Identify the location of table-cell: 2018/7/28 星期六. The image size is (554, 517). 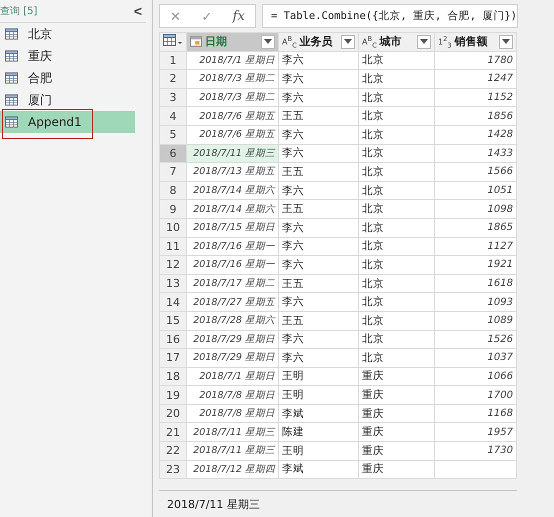
(232, 320).